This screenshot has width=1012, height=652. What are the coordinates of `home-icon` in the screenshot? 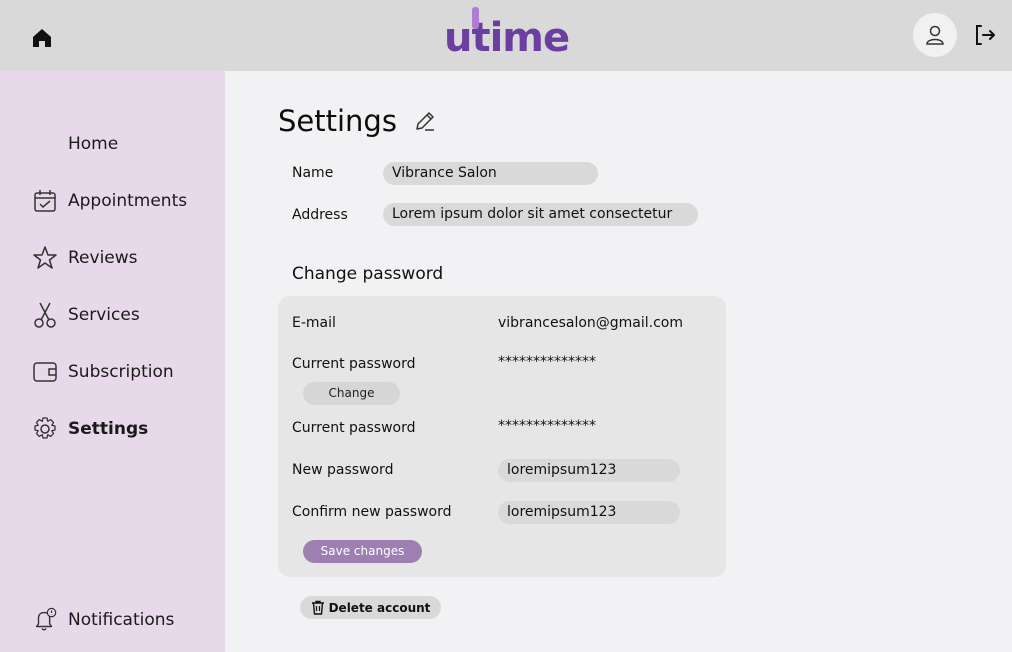 It's located at (42, 38).